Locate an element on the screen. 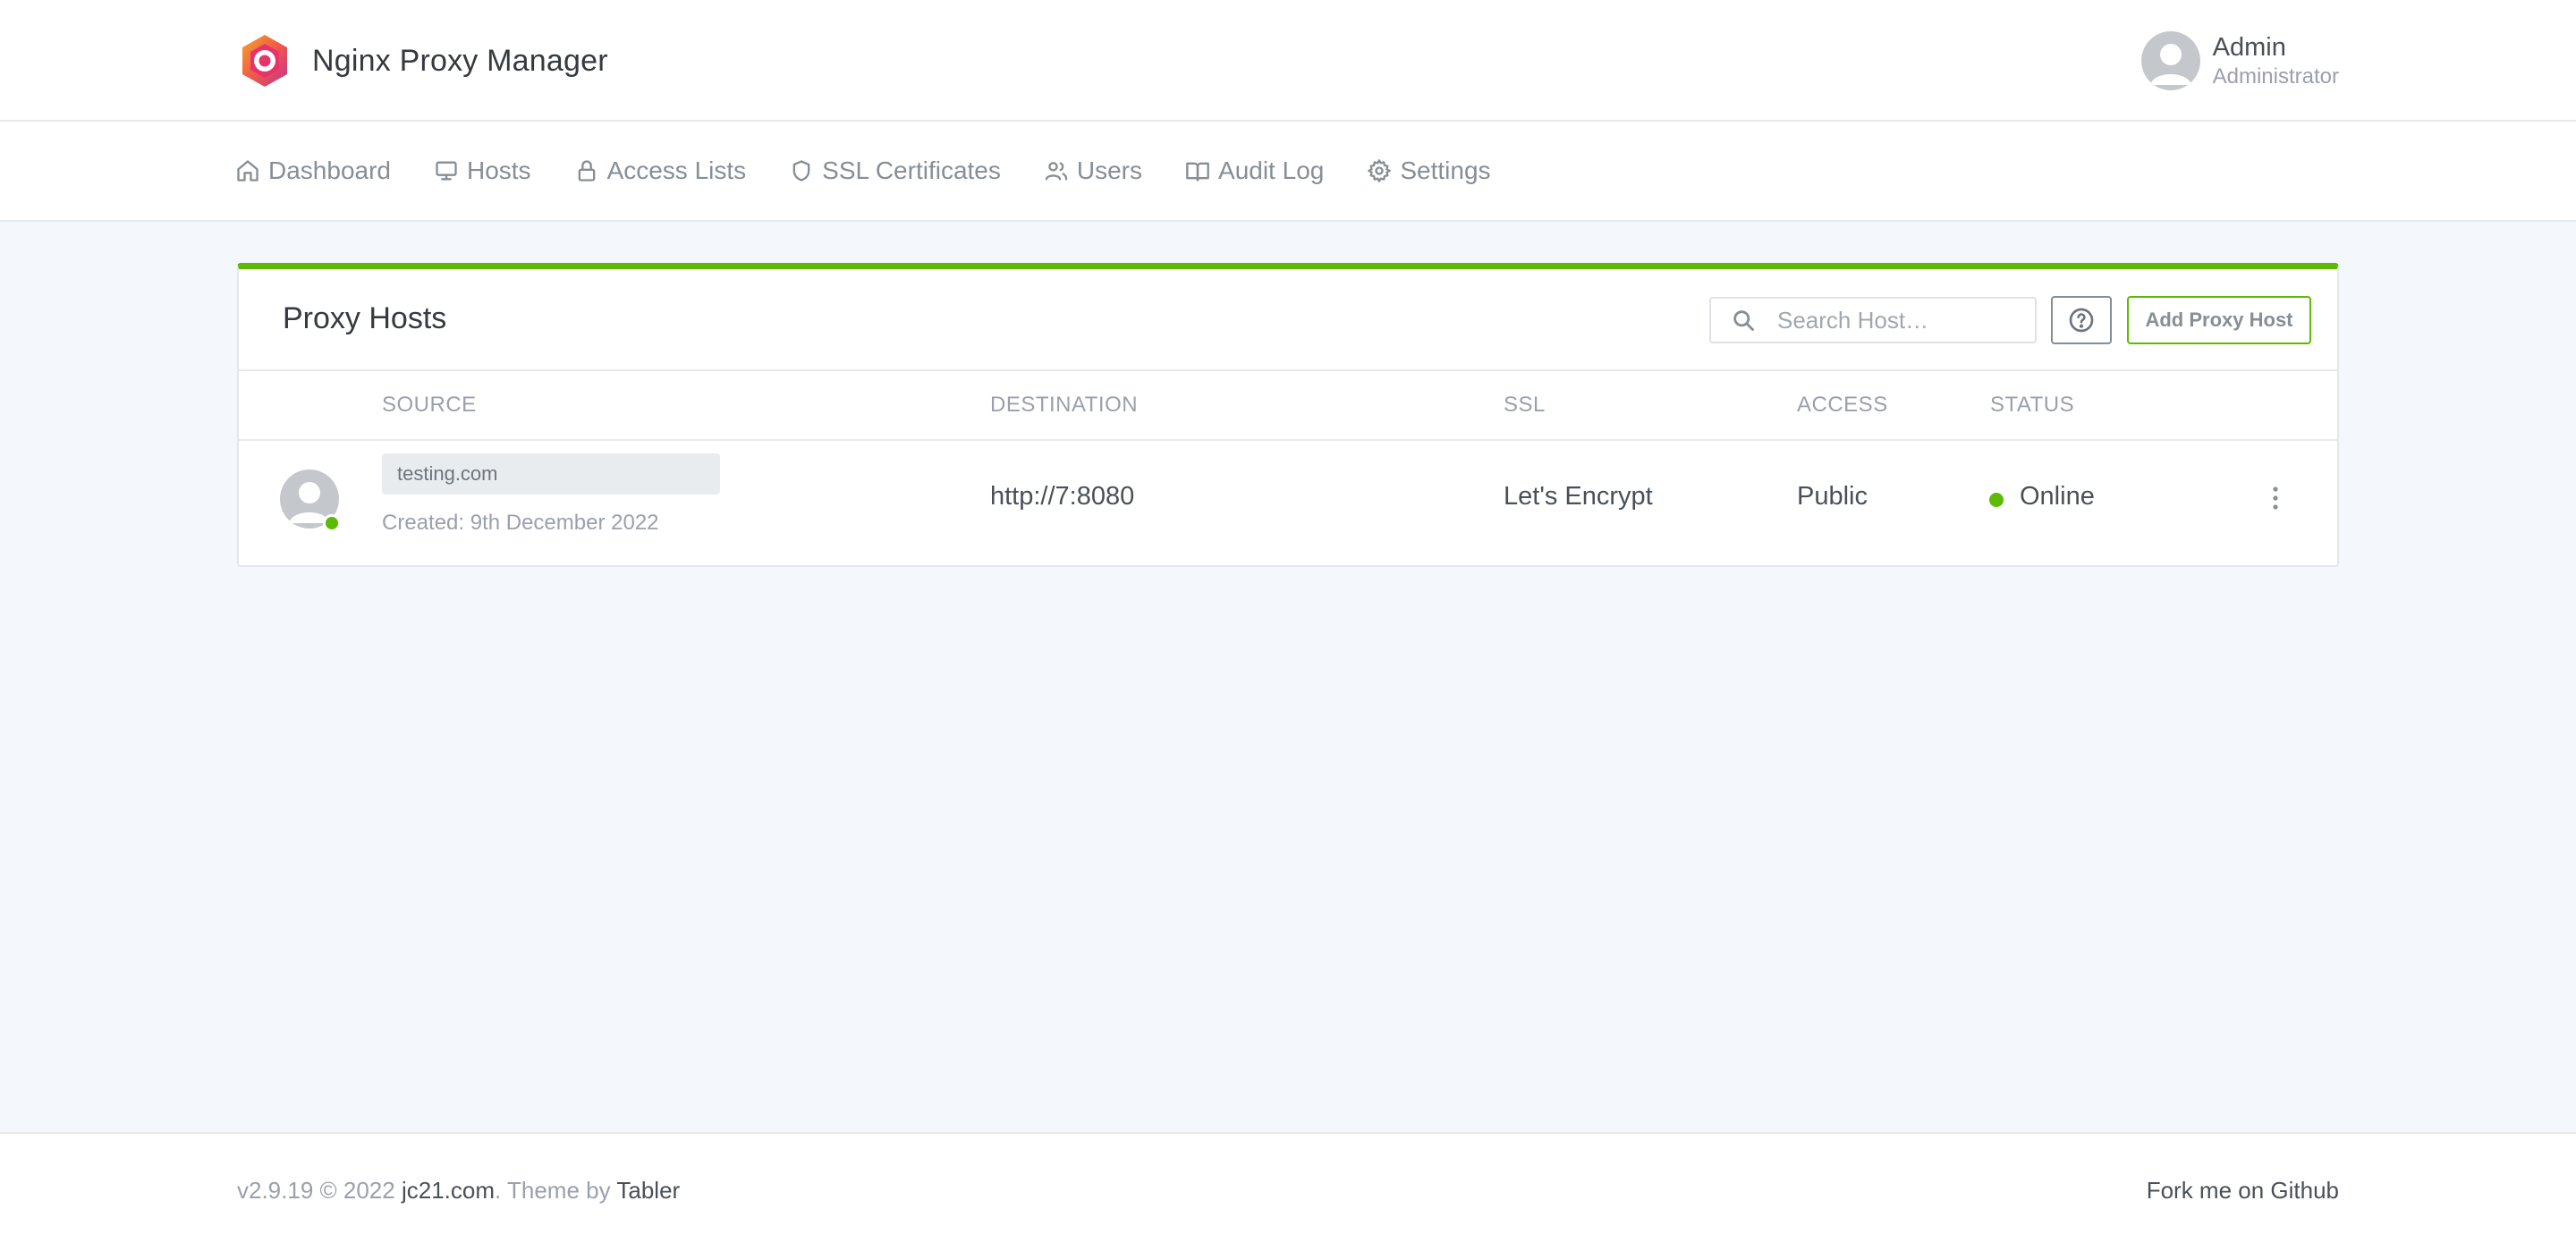  created-date: Created: 9th December 2022 is located at coordinates (520, 523).